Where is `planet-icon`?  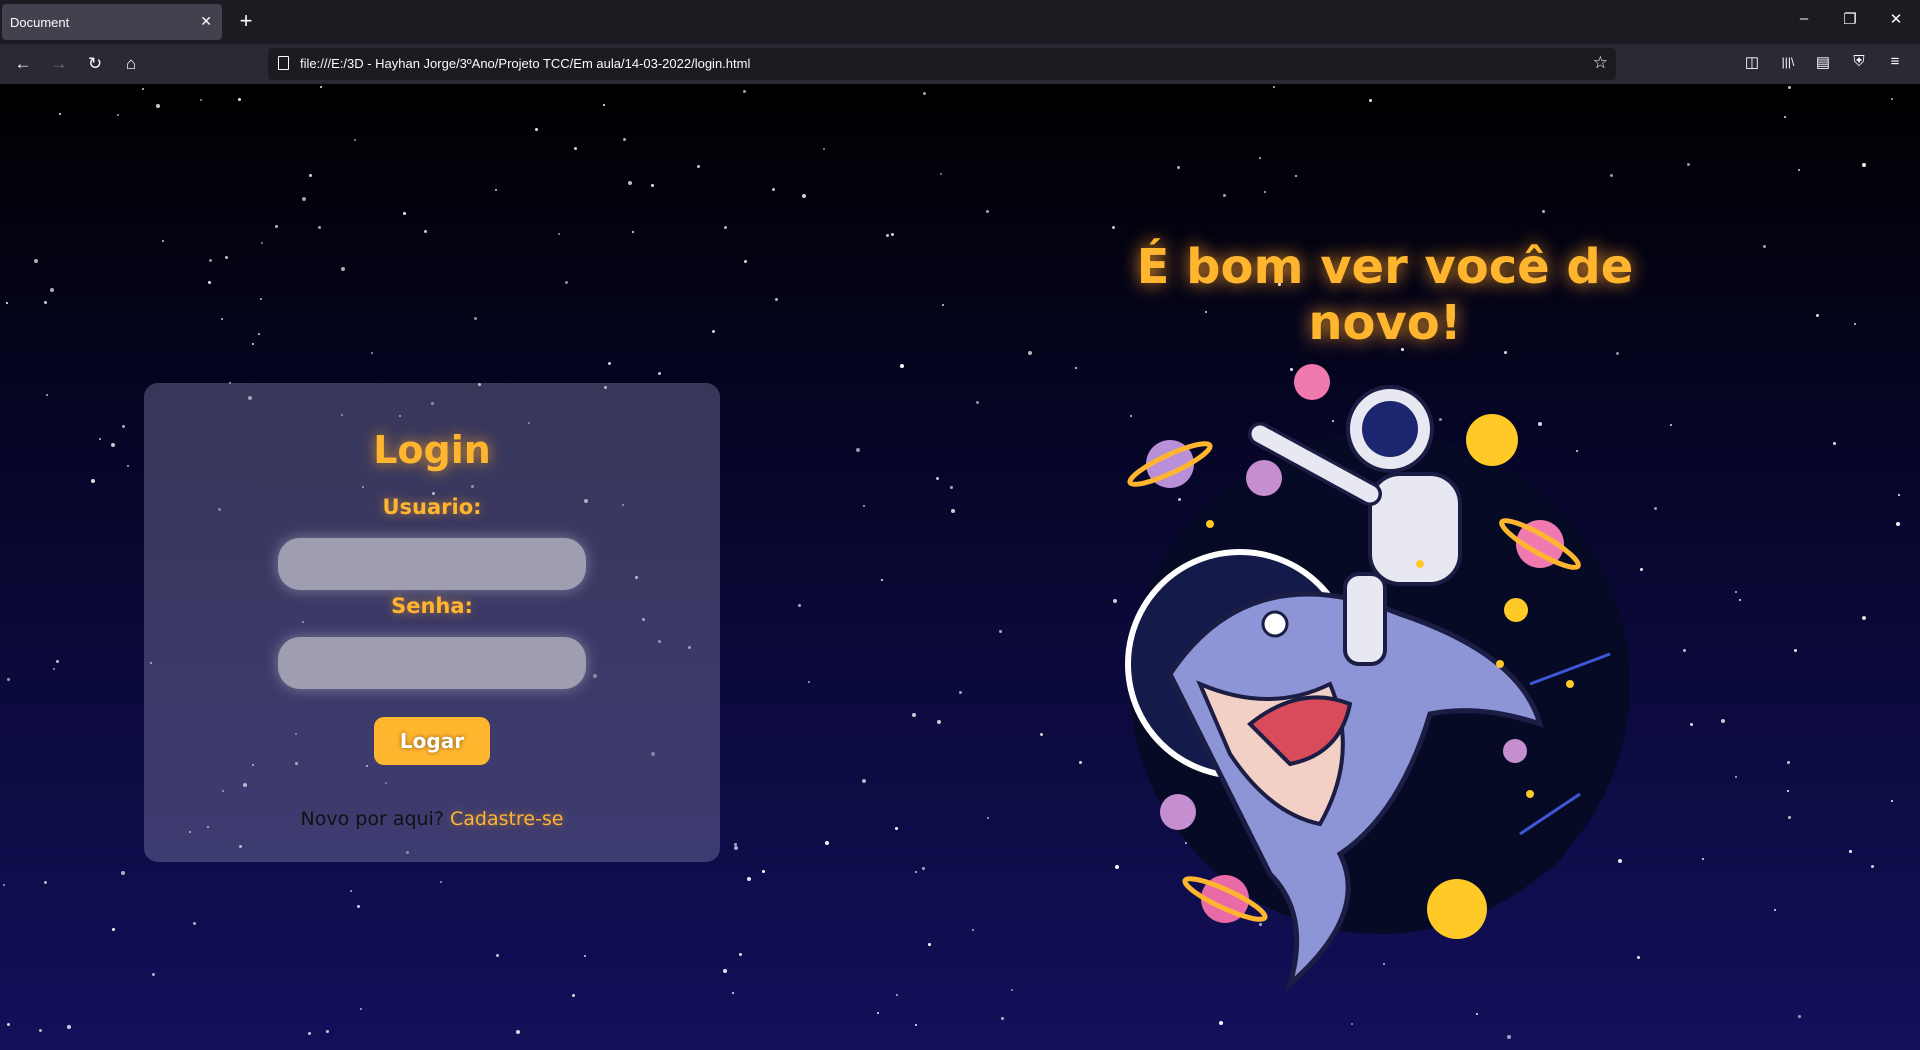
planet-icon is located at coordinates (1264, 478).